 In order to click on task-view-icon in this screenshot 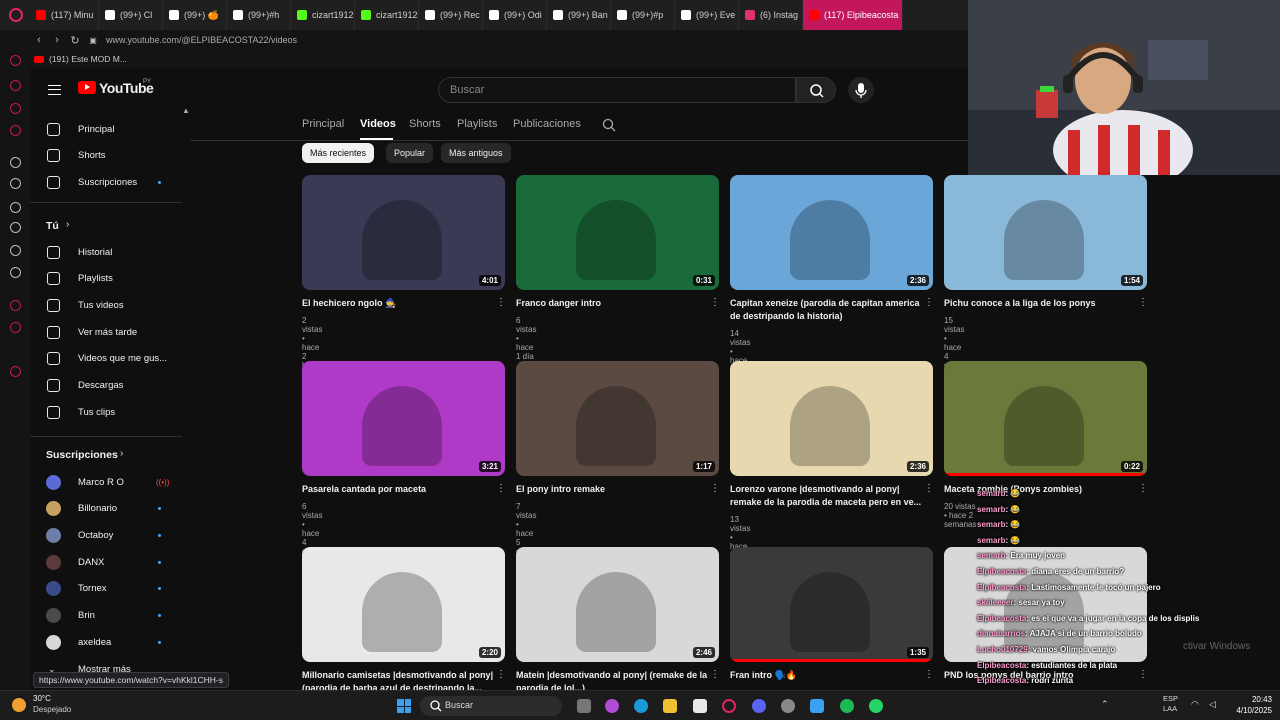, I will do `click(584, 706)`.